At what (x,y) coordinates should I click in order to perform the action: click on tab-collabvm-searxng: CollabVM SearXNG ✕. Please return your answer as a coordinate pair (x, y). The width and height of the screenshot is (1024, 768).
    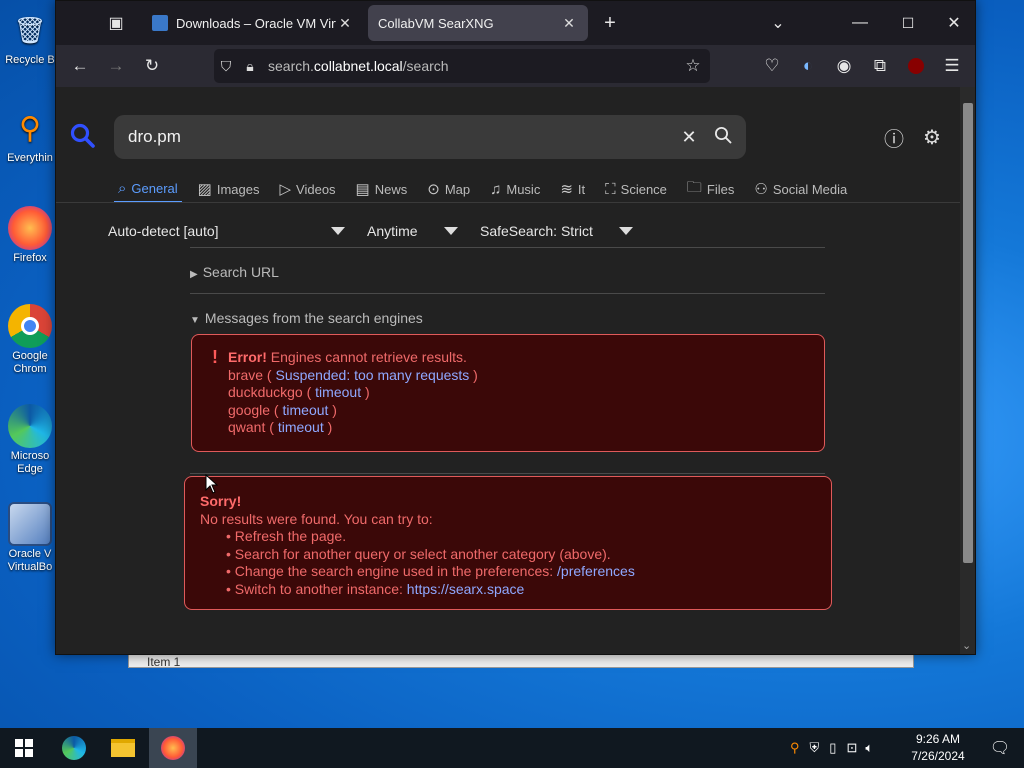
    Looking at the image, I should click on (478, 23).